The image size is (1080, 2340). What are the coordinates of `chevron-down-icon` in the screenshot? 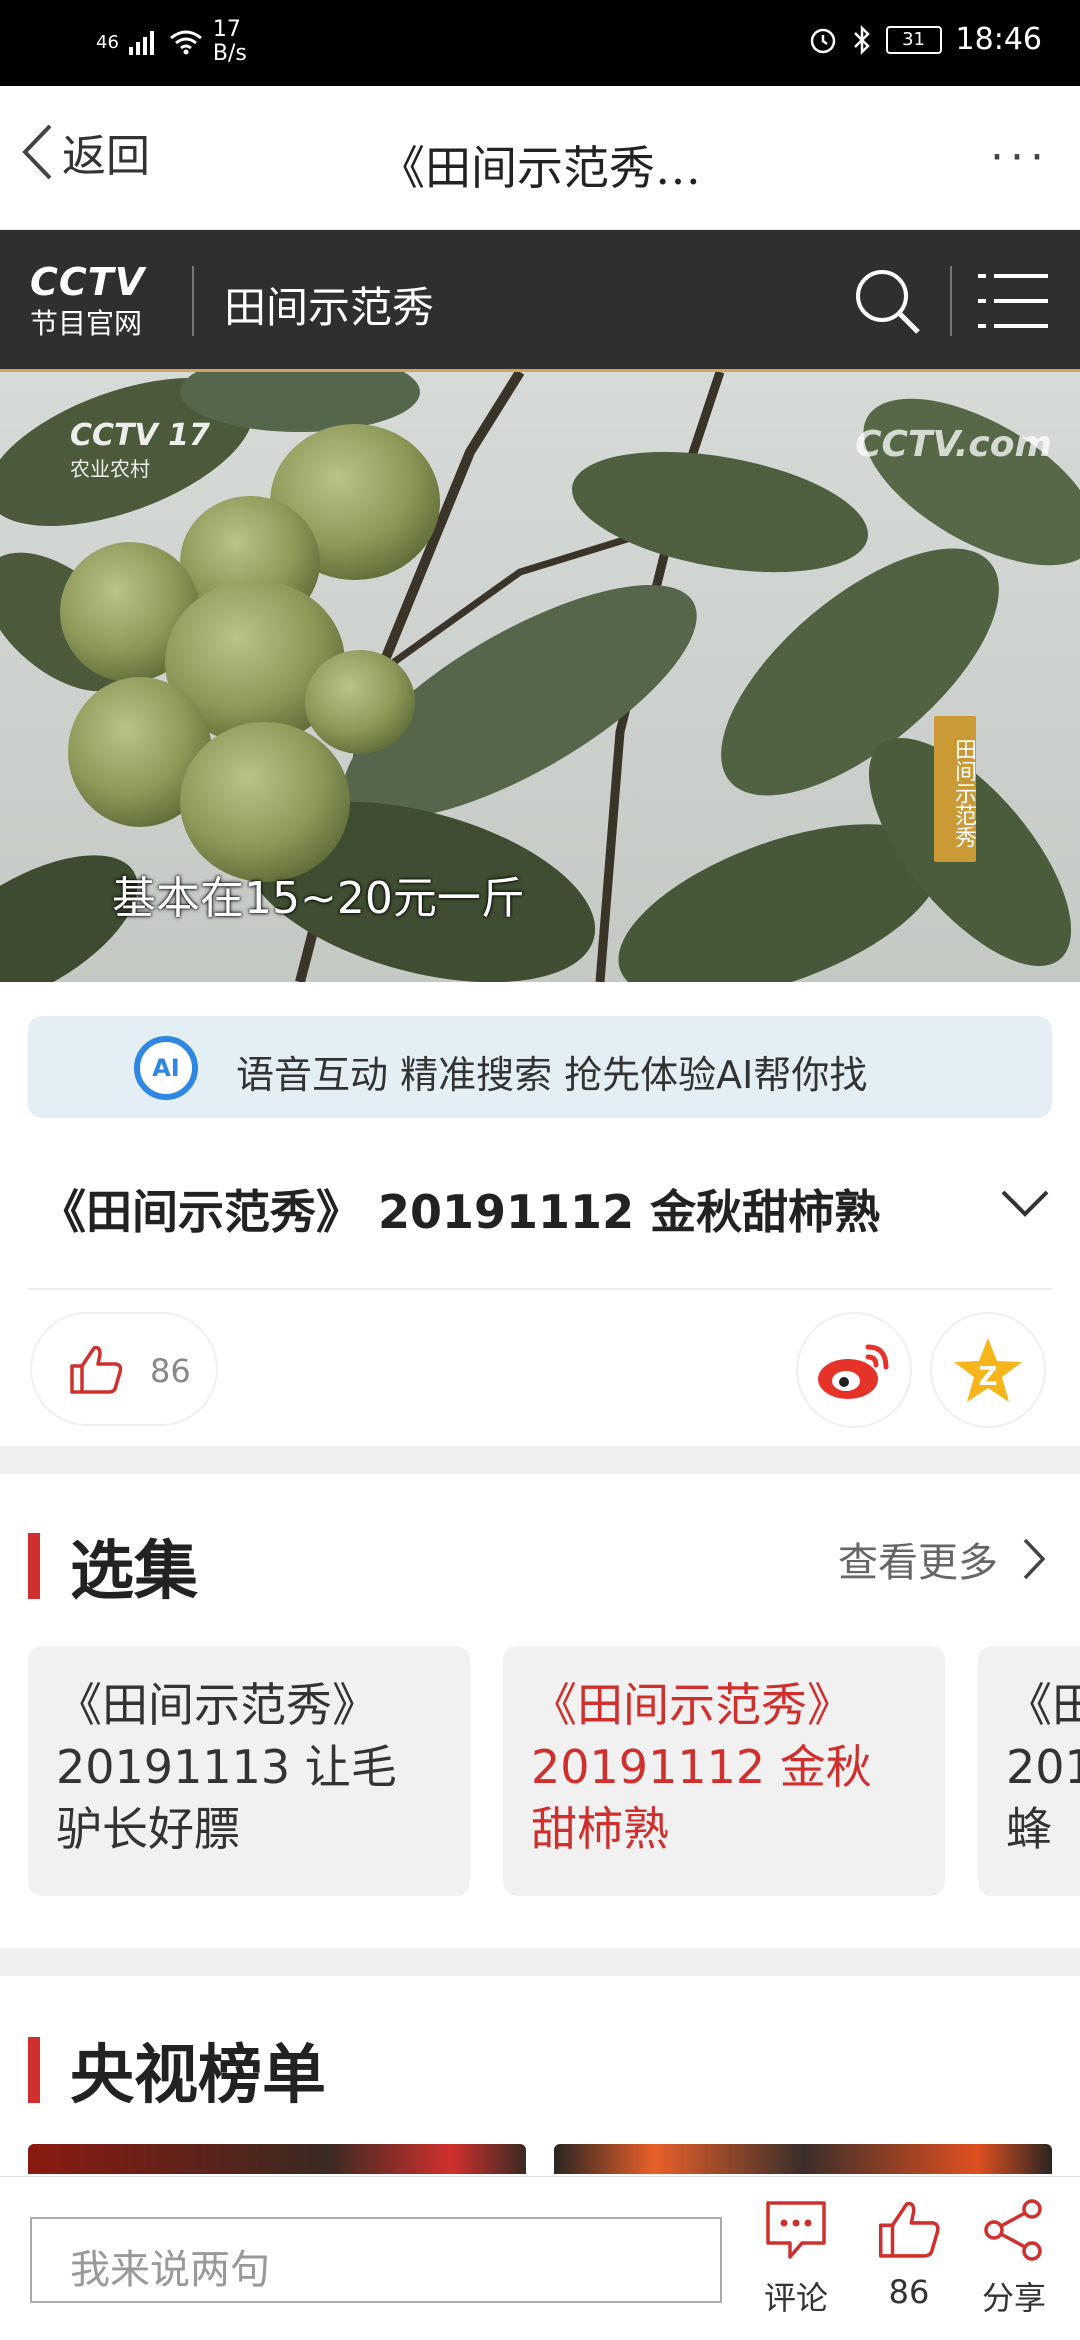 It's located at (1025, 1203).